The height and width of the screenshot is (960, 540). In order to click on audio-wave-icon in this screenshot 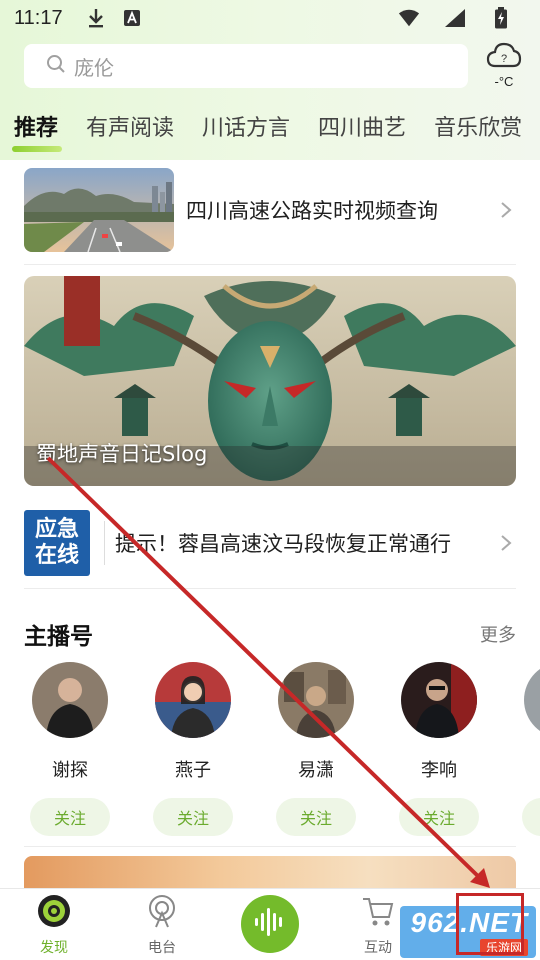, I will do `click(270, 924)`.